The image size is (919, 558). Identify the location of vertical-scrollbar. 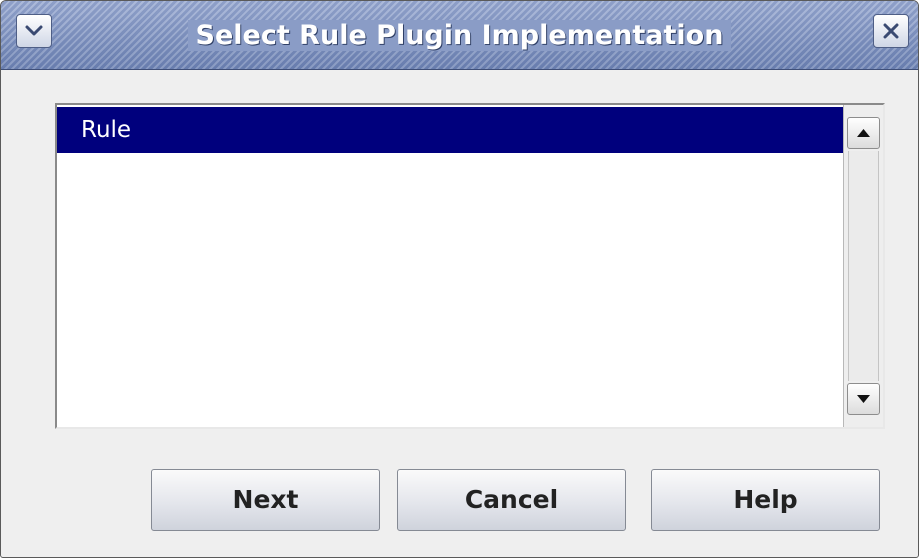
(863, 266).